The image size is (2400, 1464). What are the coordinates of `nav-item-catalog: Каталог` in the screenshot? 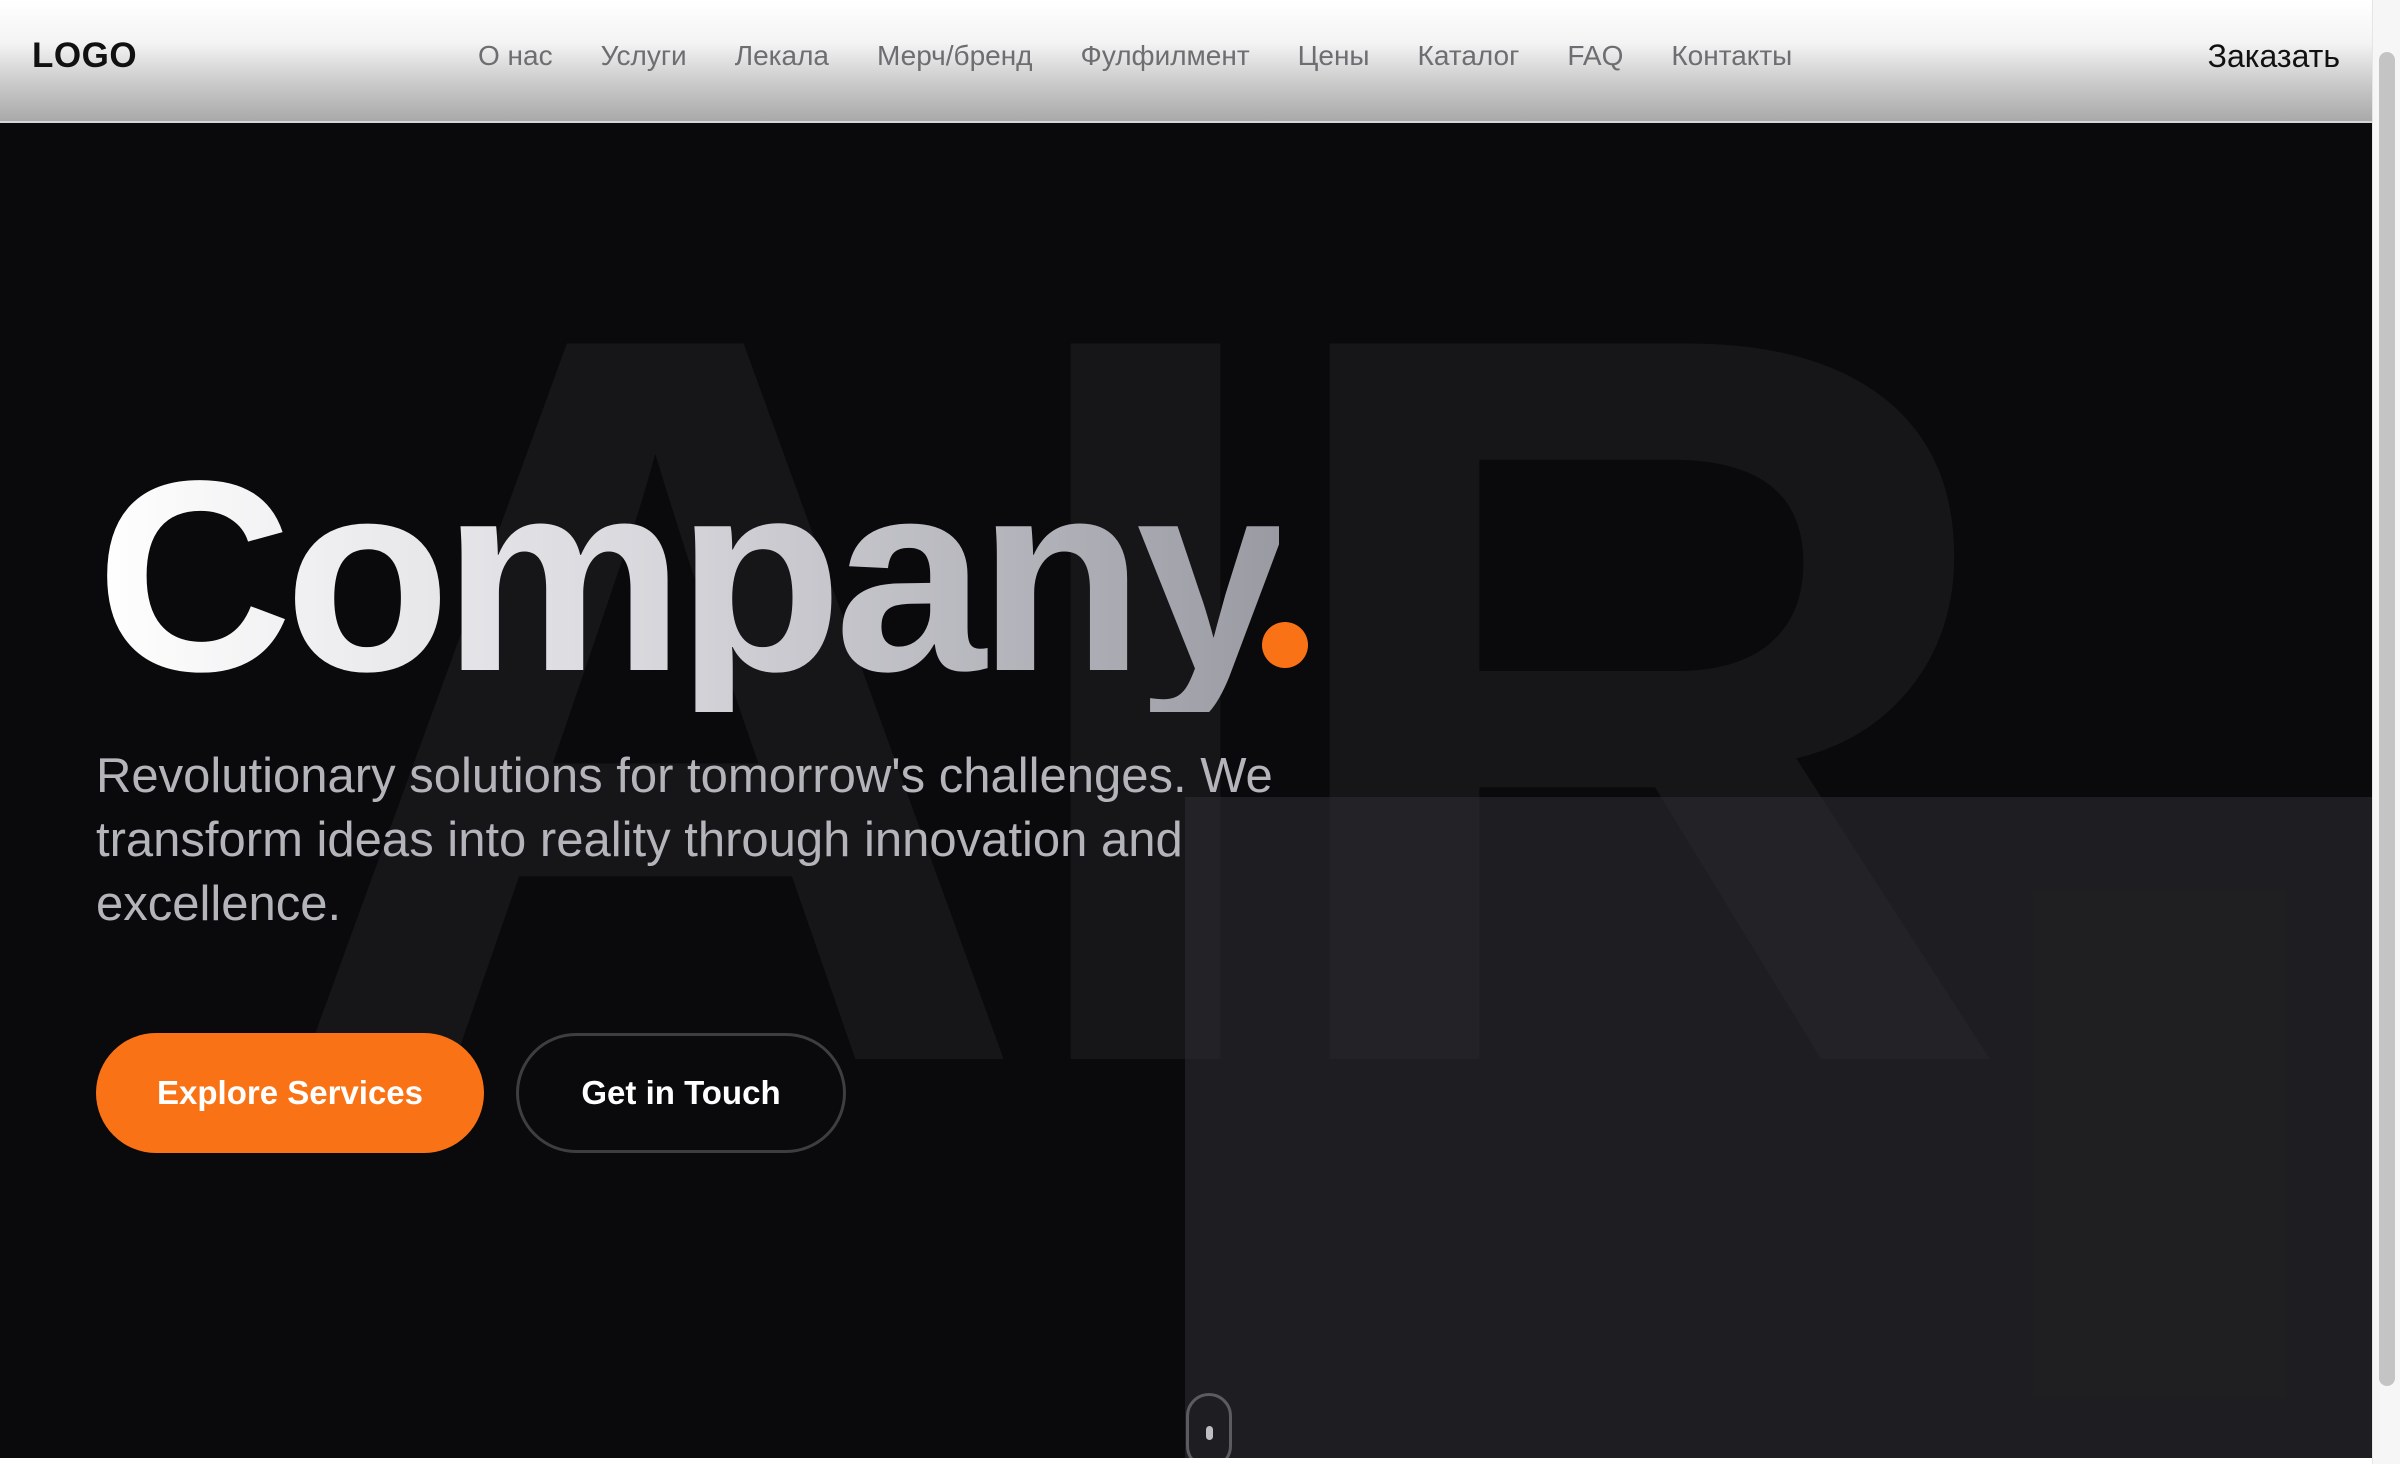 It's located at (1469, 60).